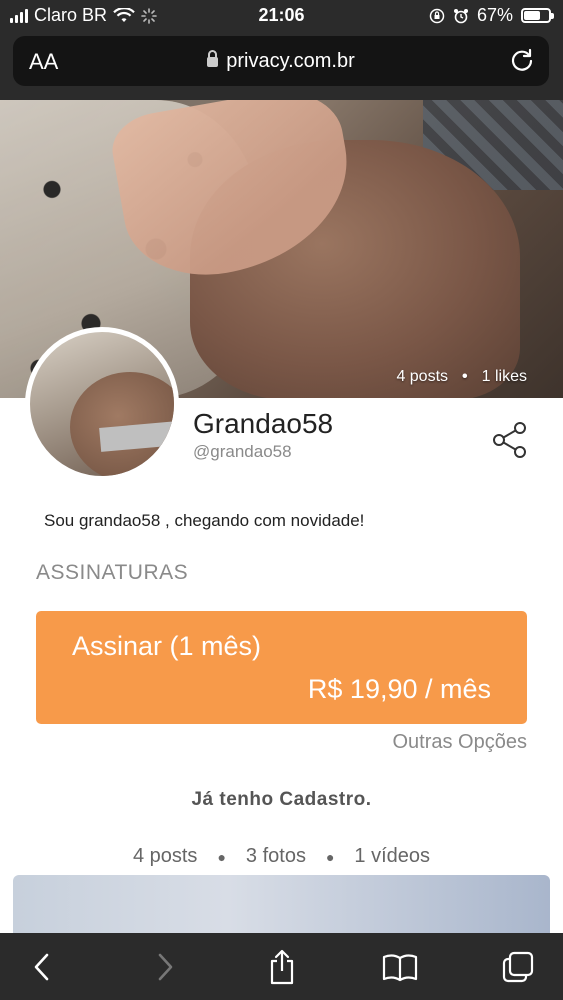 Image resolution: width=563 pixels, height=1000 pixels. I want to click on book-icon, so click(400, 968).